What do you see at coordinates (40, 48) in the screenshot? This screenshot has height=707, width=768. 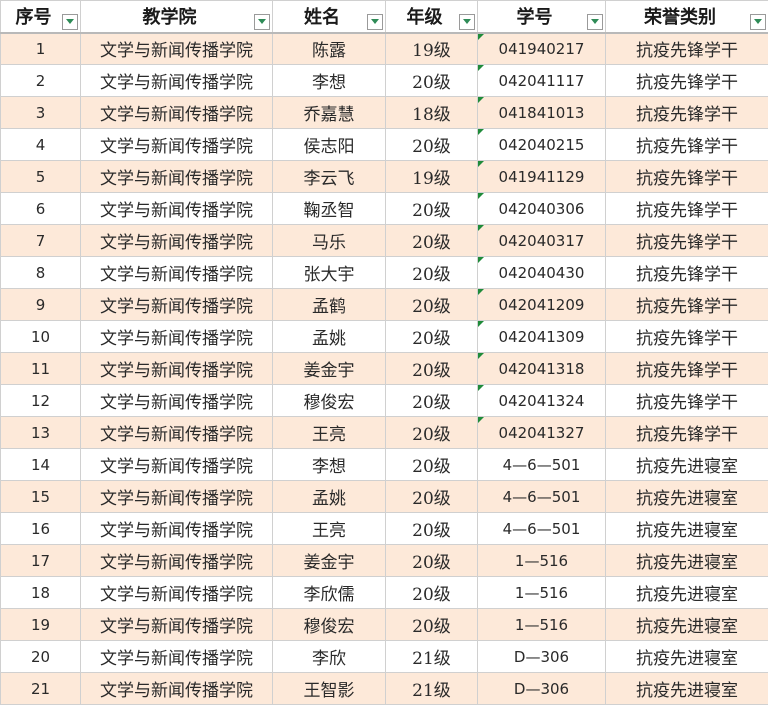 I see `cell-index: 1` at bounding box center [40, 48].